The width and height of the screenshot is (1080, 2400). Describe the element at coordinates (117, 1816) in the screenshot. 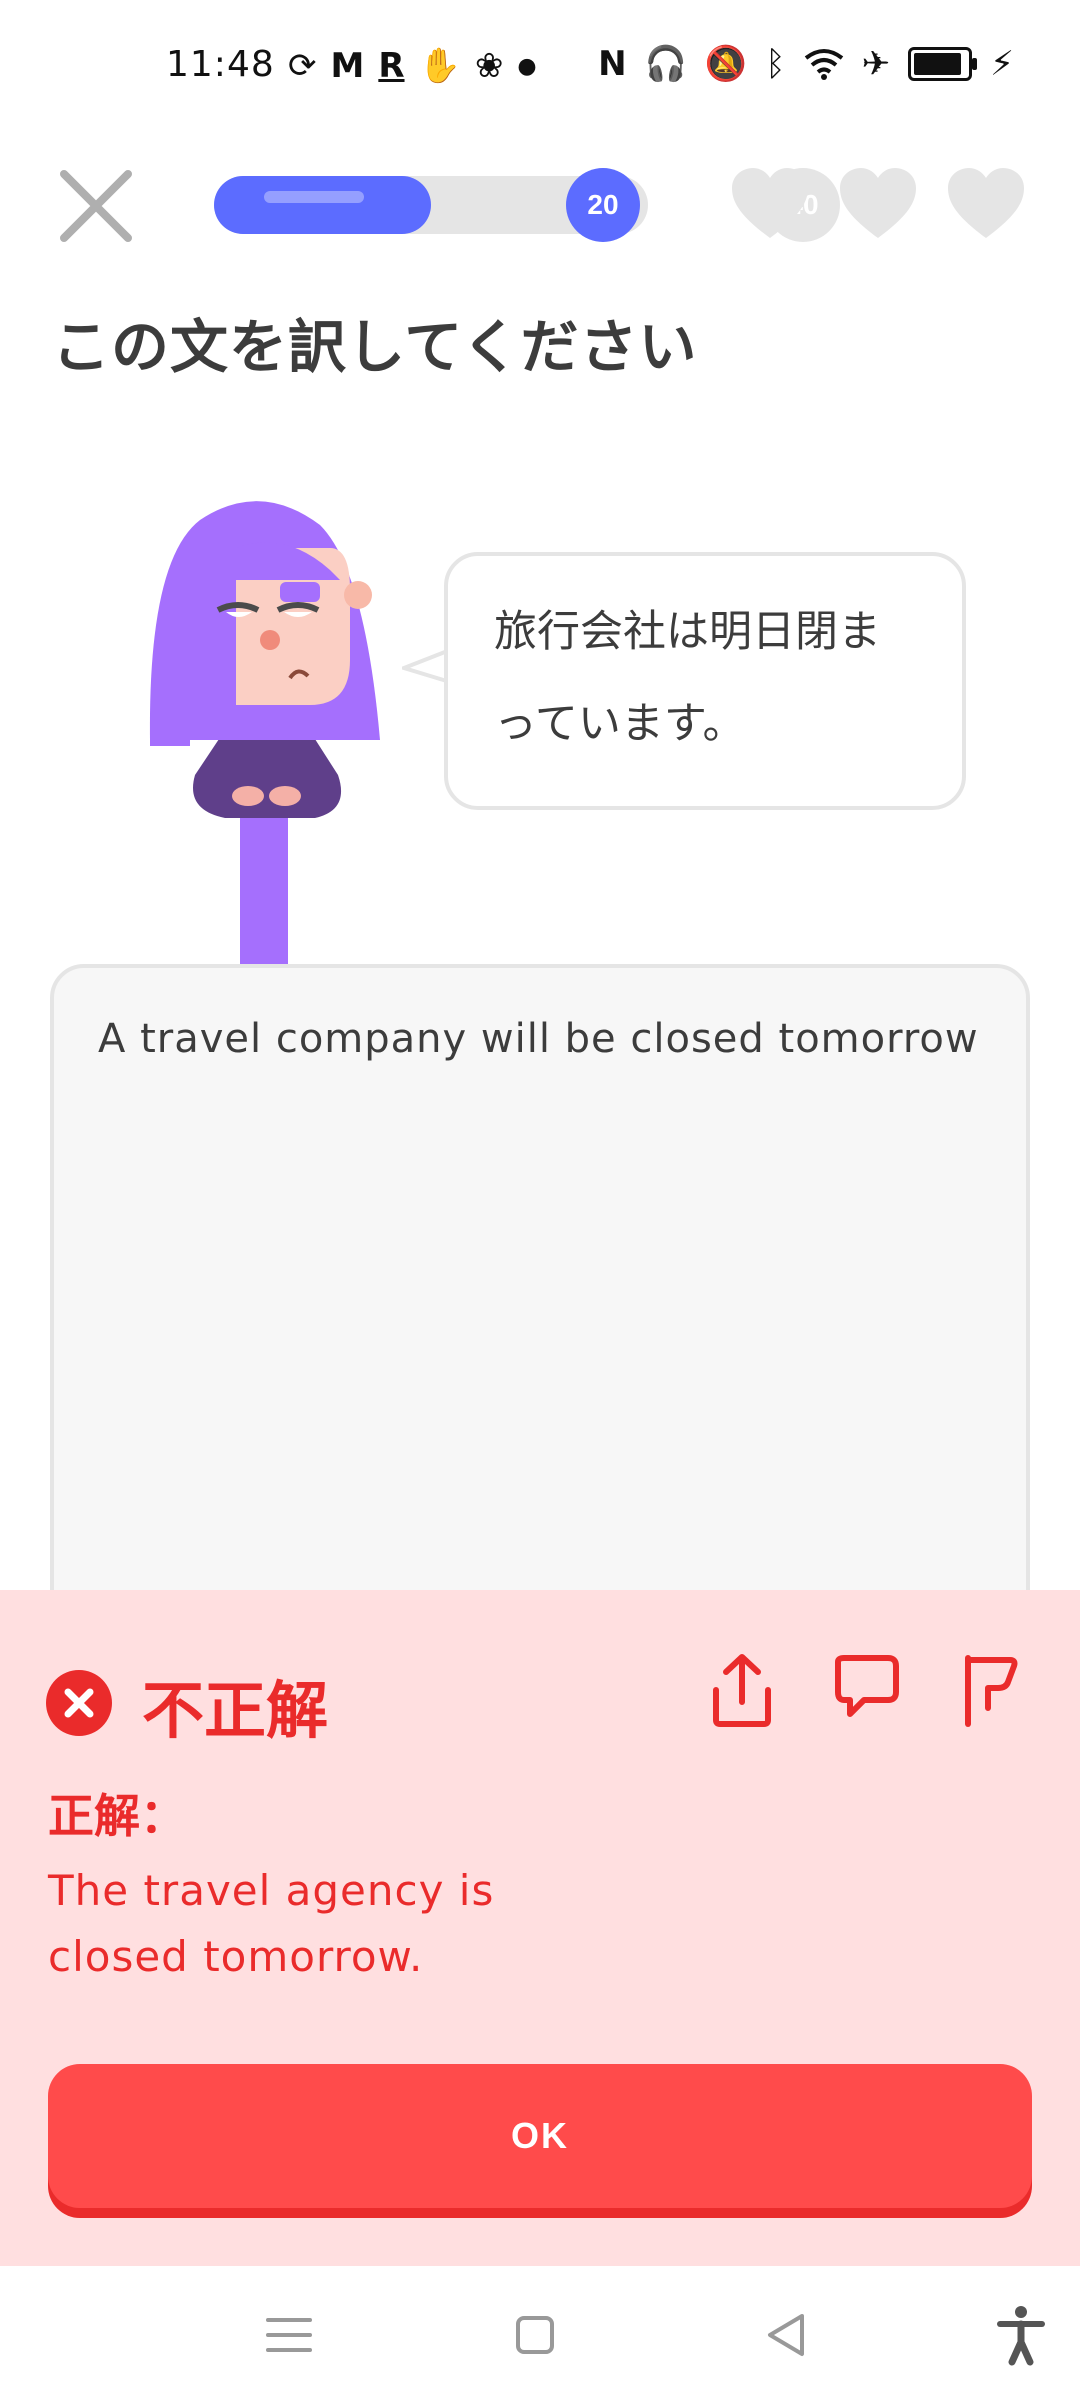

I see `correct-answer-label: 正解：` at that location.